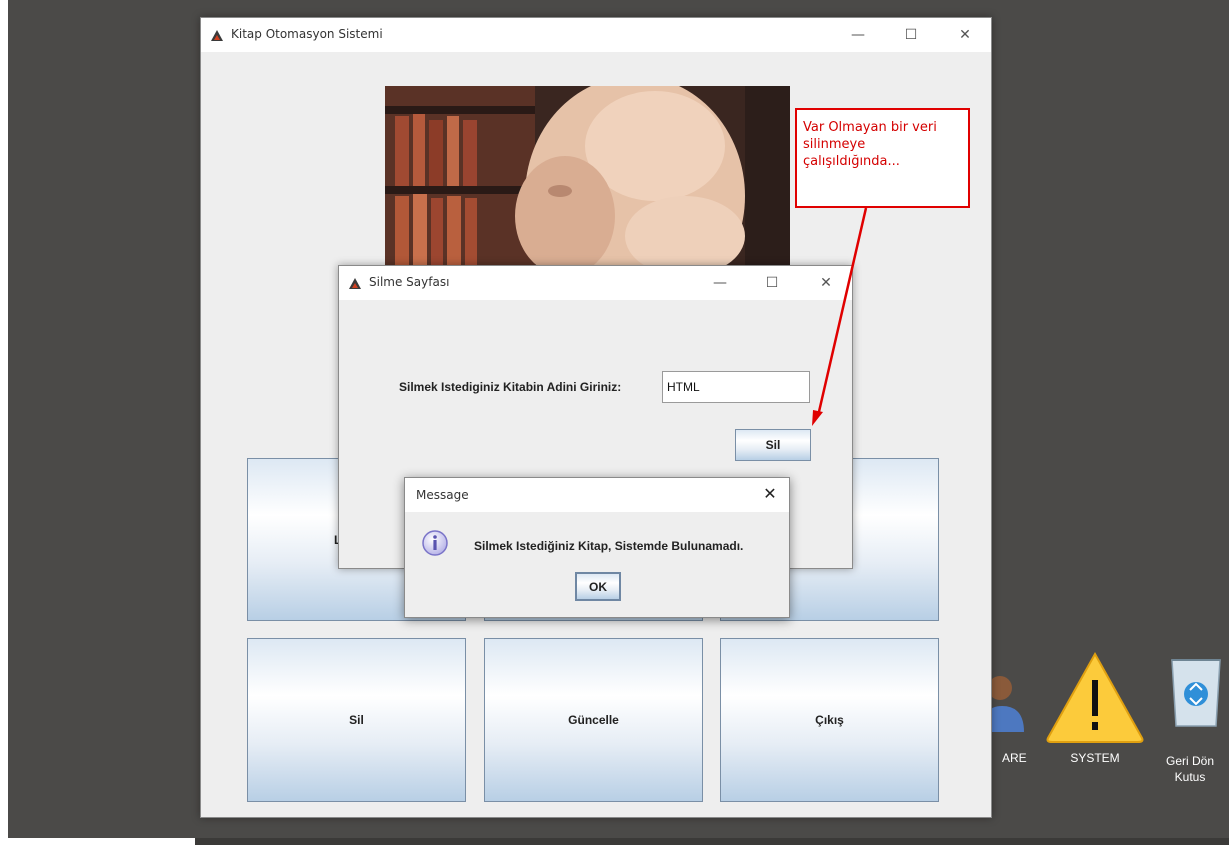 Image resolution: width=1229 pixels, height=845 pixels. What do you see at coordinates (736, 387) in the screenshot?
I see `book-name-input` at bounding box center [736, 387].